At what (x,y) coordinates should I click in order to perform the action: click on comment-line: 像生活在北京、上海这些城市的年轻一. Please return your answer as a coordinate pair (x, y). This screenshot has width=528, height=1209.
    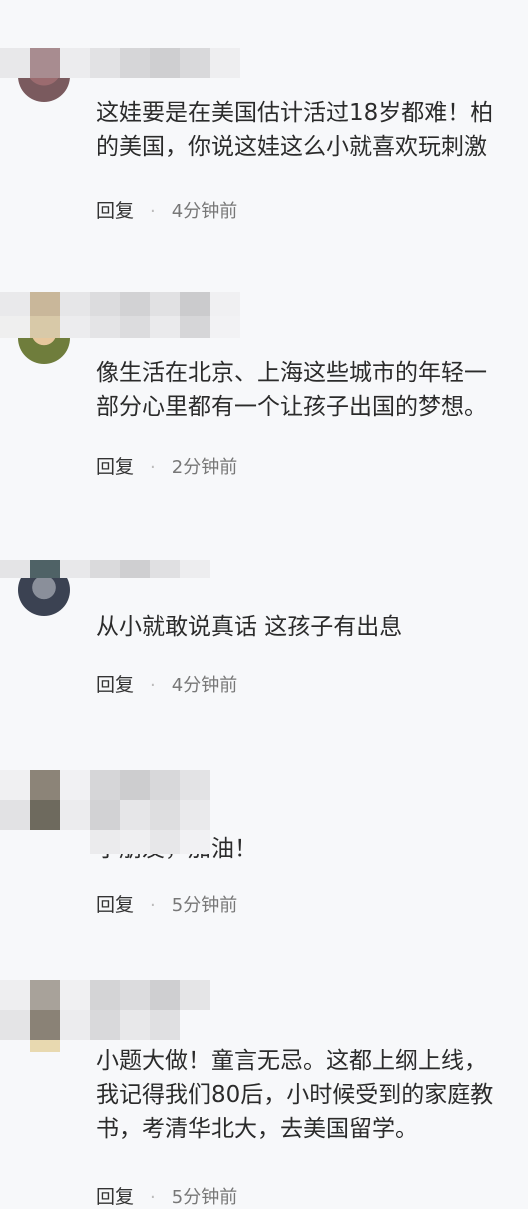
    Looking at the image, I should click on (291, 373).